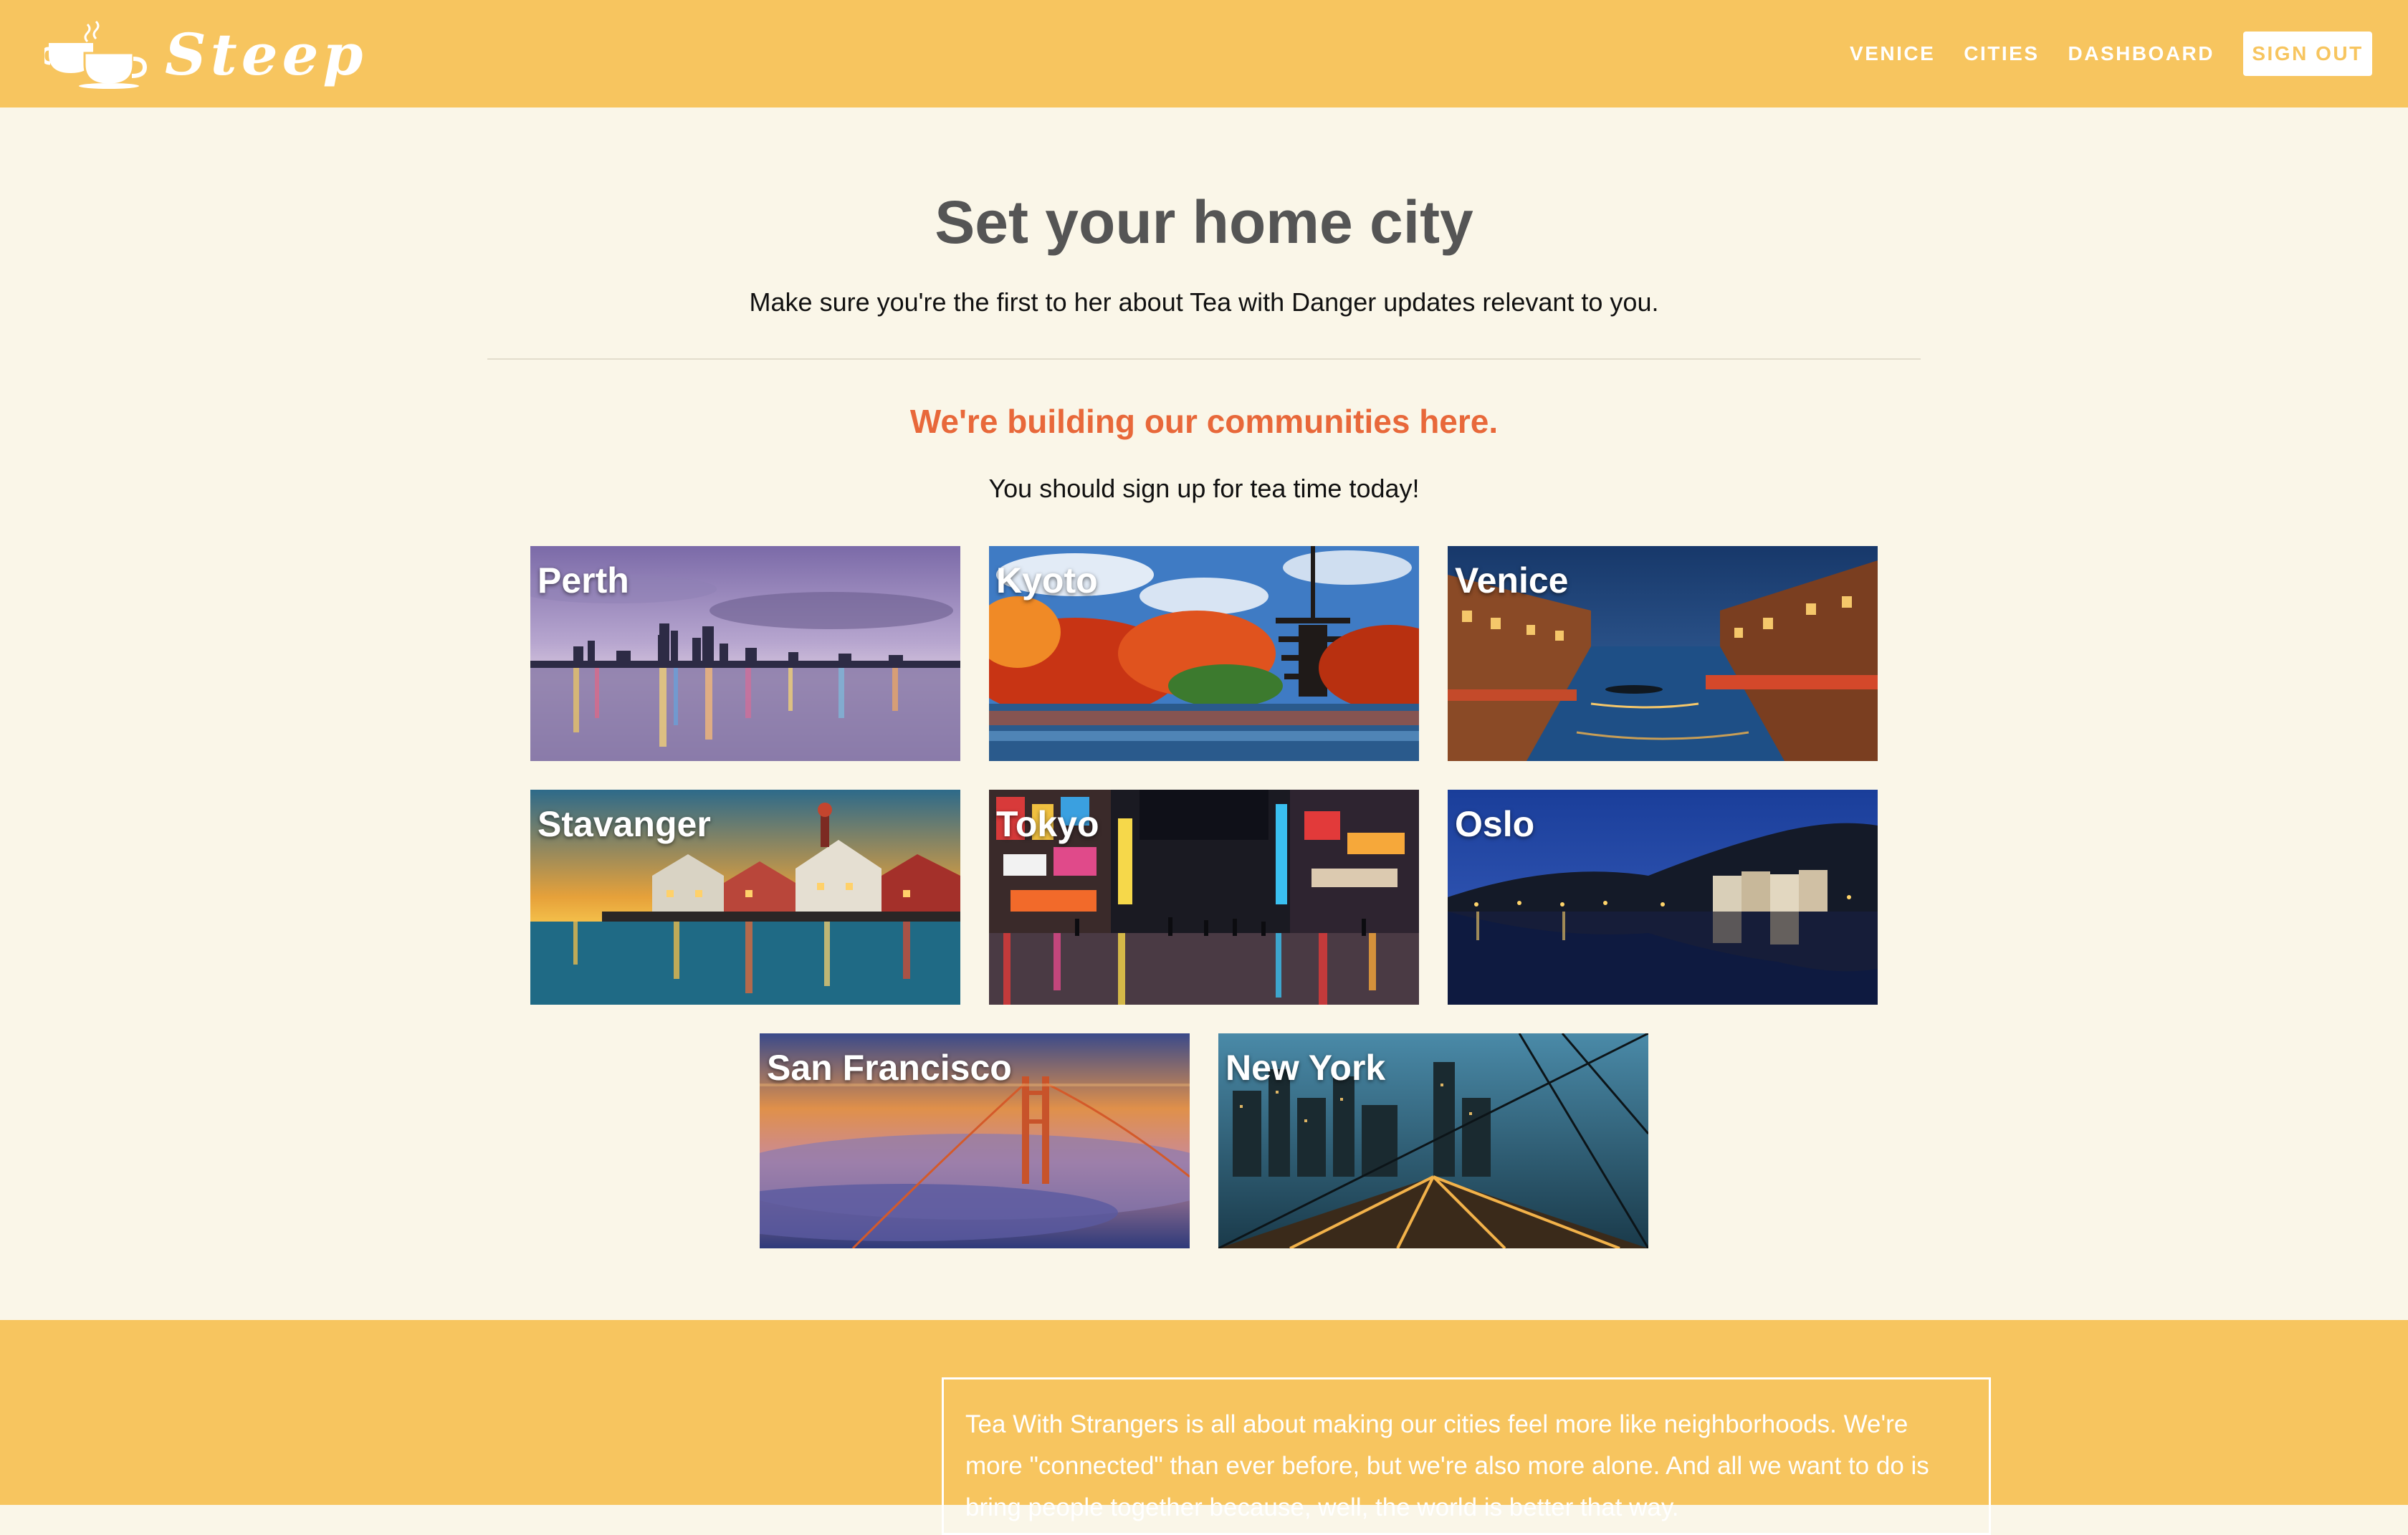 This screenshot has width=2408, height=1535. I want to click on nav-link-dashboard: DASHBOARD, so click(2141, 53).